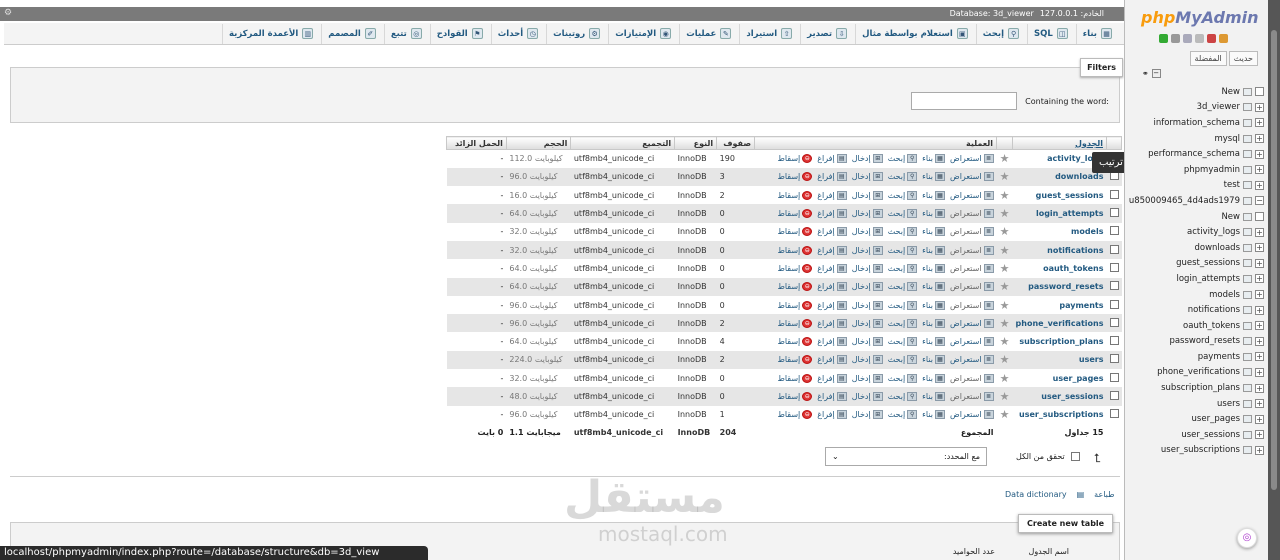 Image resolution: width=1280 pixels, height=560 pixels. What do you see at coordinates (1060, 415) in the screenshot?
I see `table-name-link: user_subscriptions` at bounding box center [1060, 415].